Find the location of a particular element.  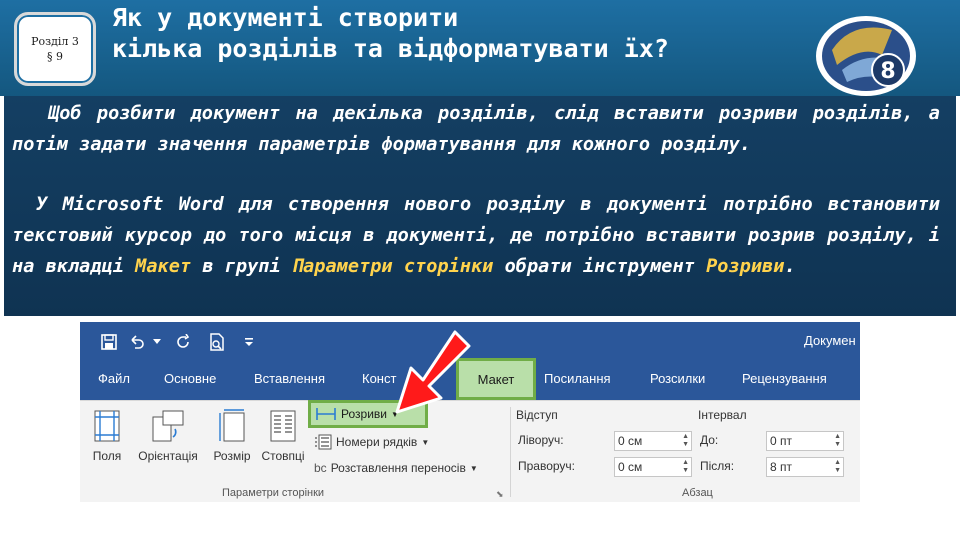

undo-icon is located at coordinates (137, 342).